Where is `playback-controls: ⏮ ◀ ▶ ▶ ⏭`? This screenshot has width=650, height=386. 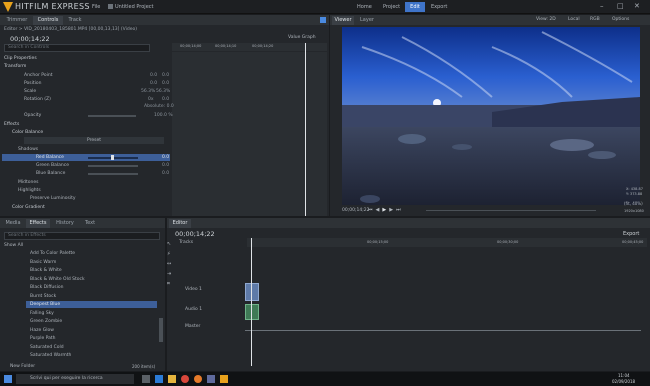 playback-controls: ⏮ ◀ ▶ ▶ ⏭ is located at coordinates (396, 210).